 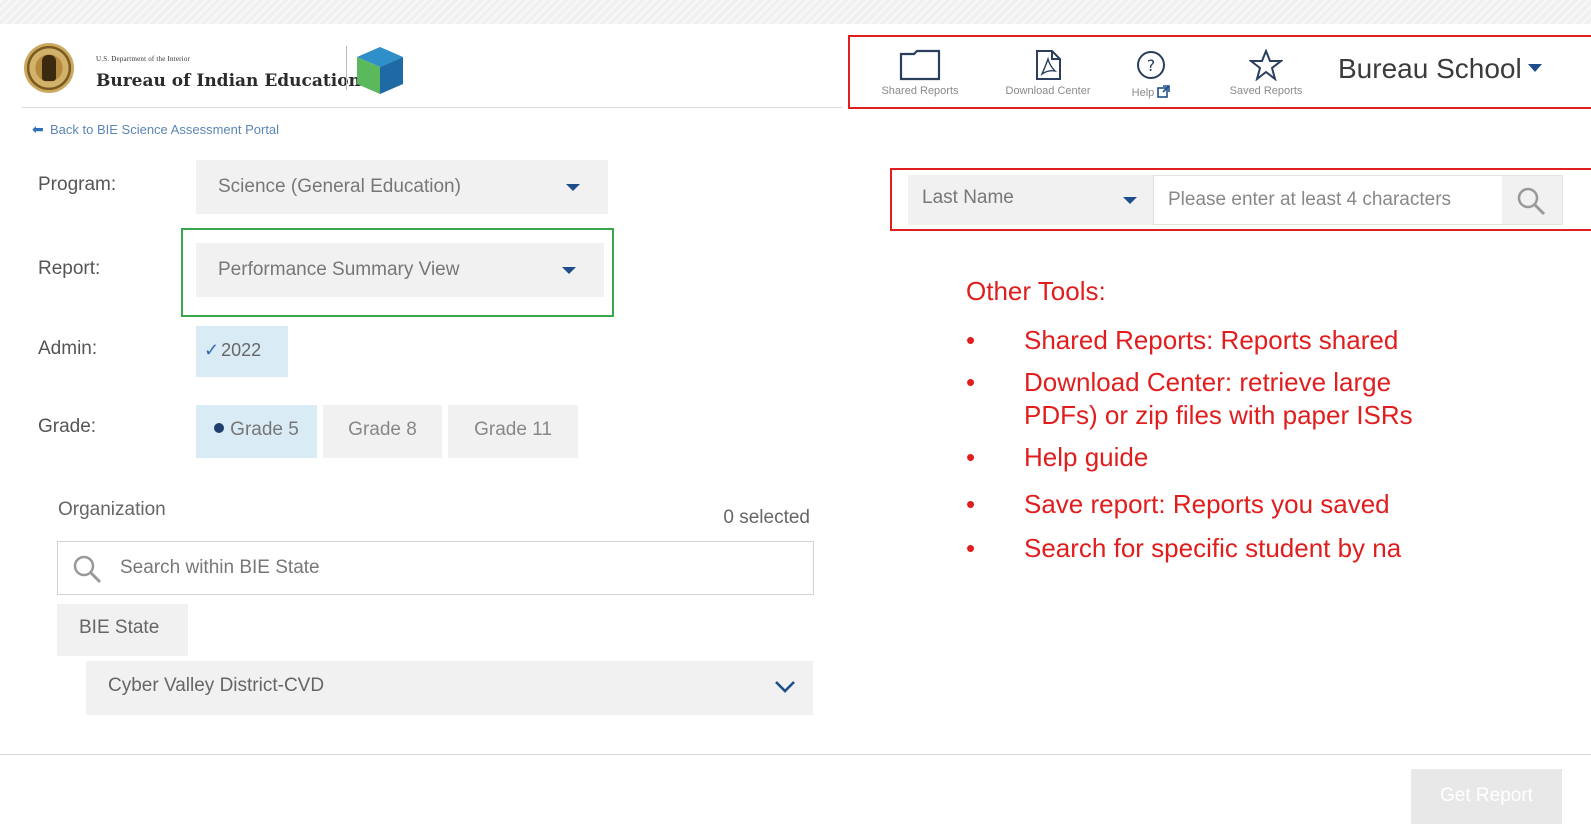 I want to click on program-dropdown: Science (General Education), so click(x=402, y=187).